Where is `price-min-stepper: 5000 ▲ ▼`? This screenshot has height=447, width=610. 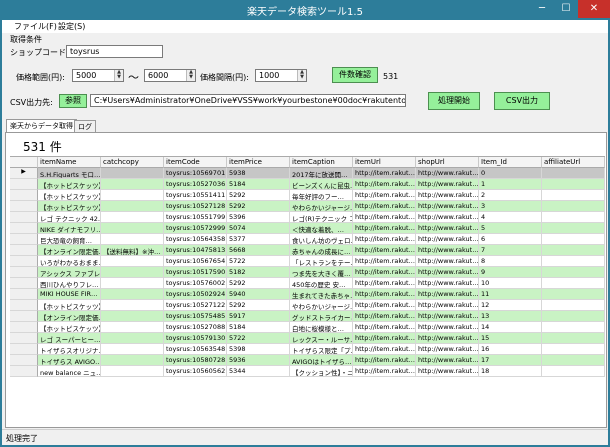 price-min-stepper: 5000 ▲ ▼ is located at coordinates (98, 75).